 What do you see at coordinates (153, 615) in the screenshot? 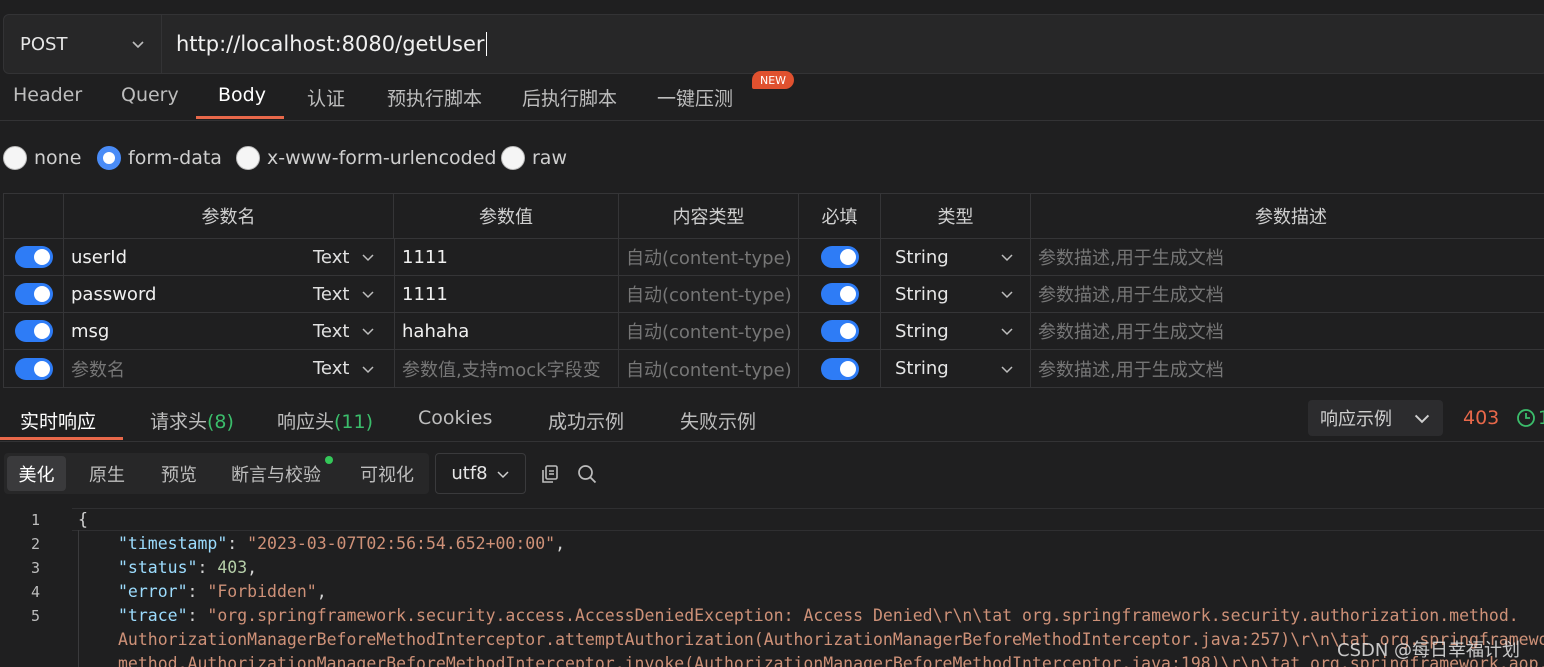
I see `json-key: "trace"` at bounding box center [153, 615].